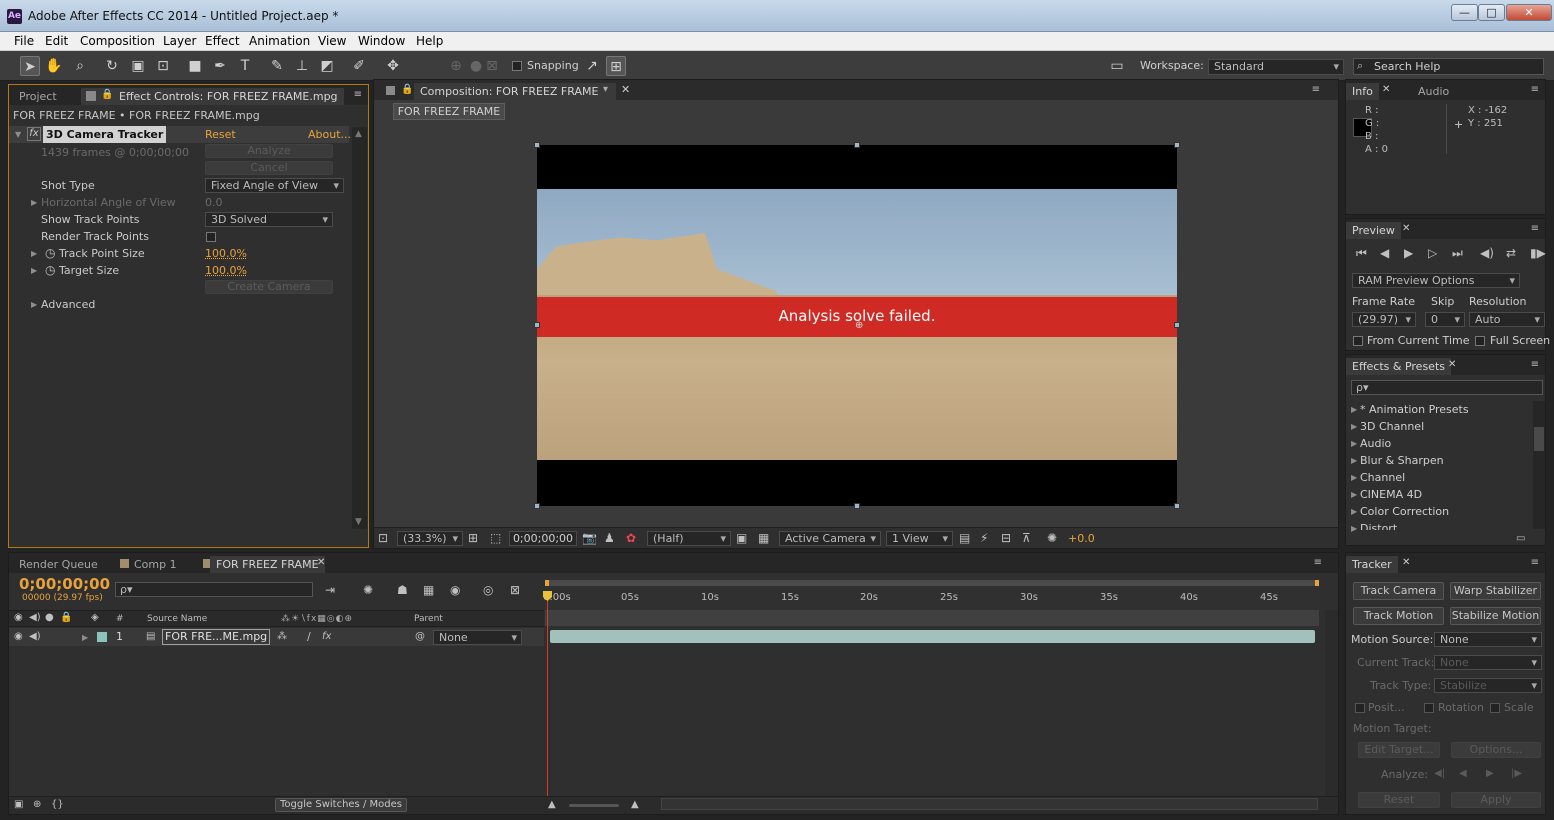  I want to click on zoom-tool-icon: ⌕, so click(80, 66).